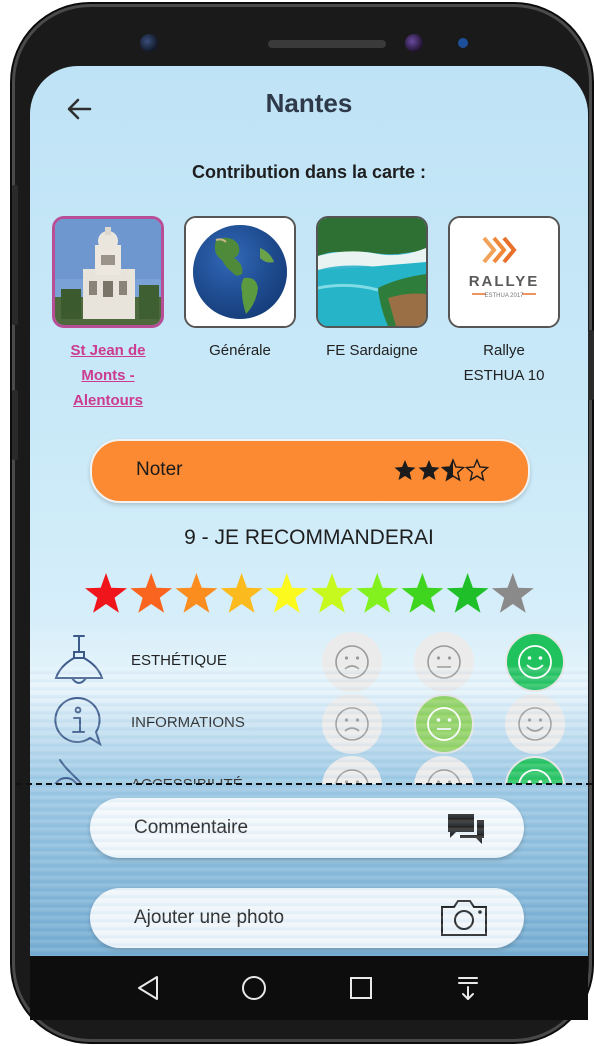 The width and height of the screenshot is (594, 1046). Describe the element at coordinates (441, 470) in the screenshot. I see `rating-stars-icon` at that location.